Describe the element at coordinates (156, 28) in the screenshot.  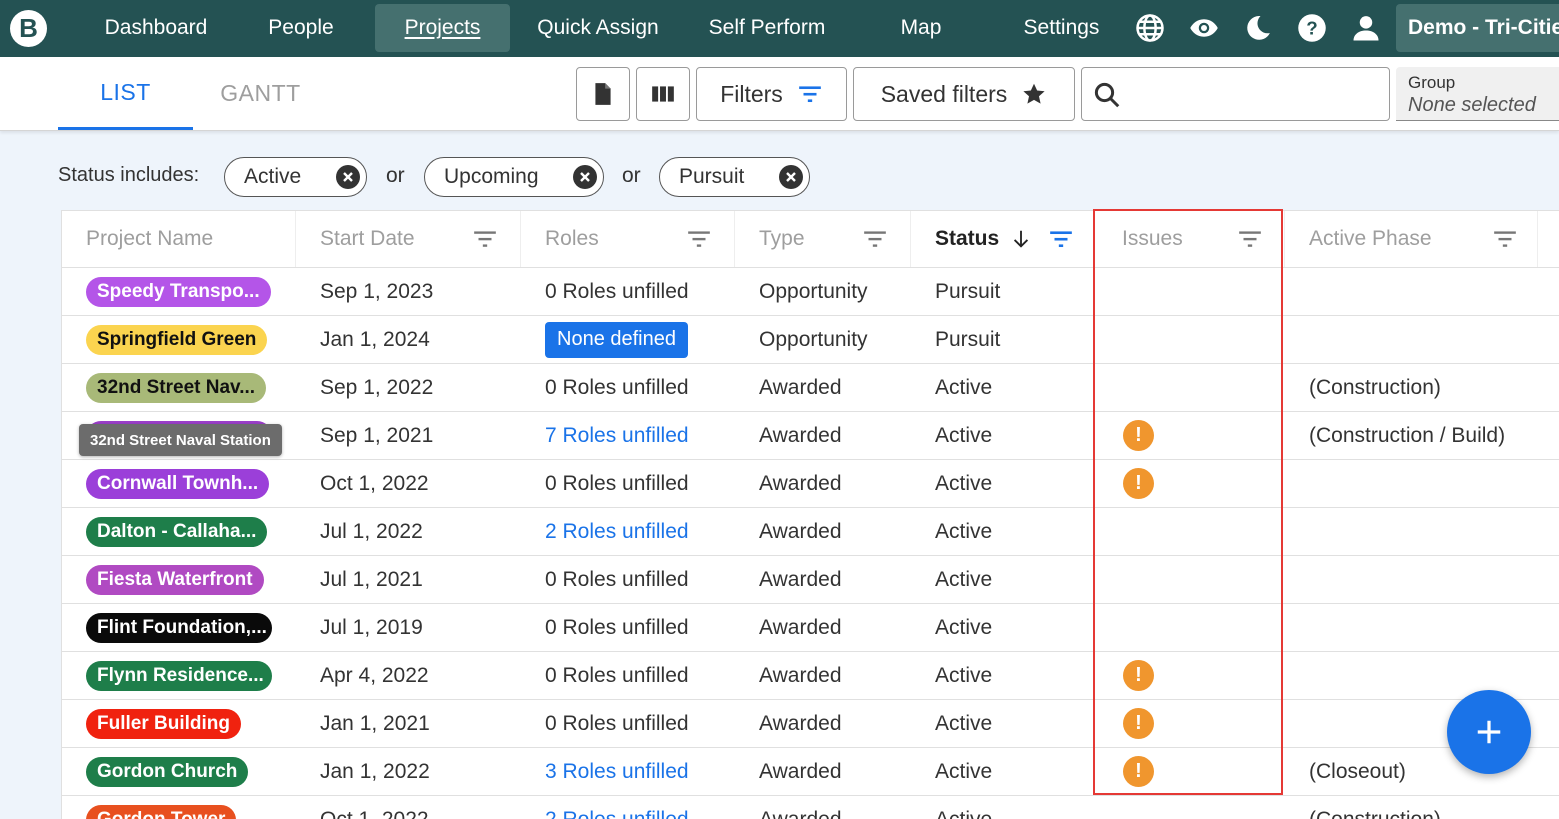
I see `nav-dashboard: Dashboard` at that location.